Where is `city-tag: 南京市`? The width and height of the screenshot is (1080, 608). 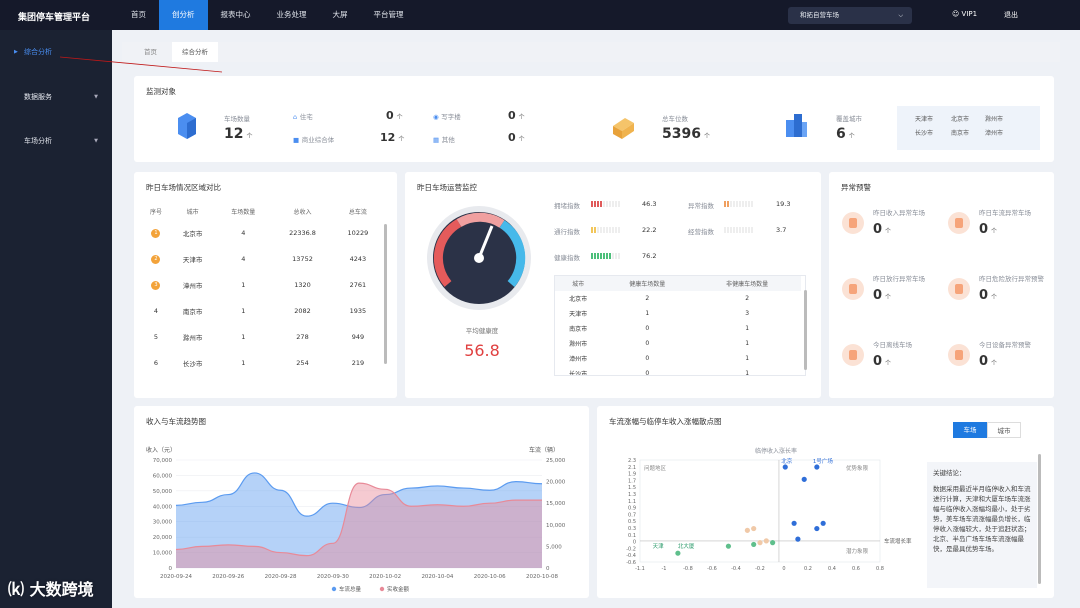
city-tag: 南京市 is located at coordinates (960, 133).